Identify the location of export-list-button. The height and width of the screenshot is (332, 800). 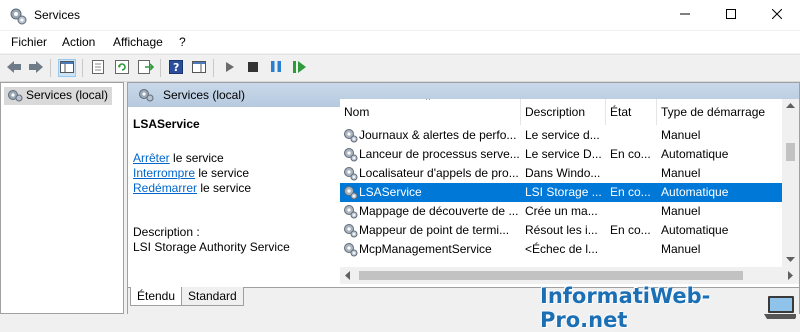
(146, 68).